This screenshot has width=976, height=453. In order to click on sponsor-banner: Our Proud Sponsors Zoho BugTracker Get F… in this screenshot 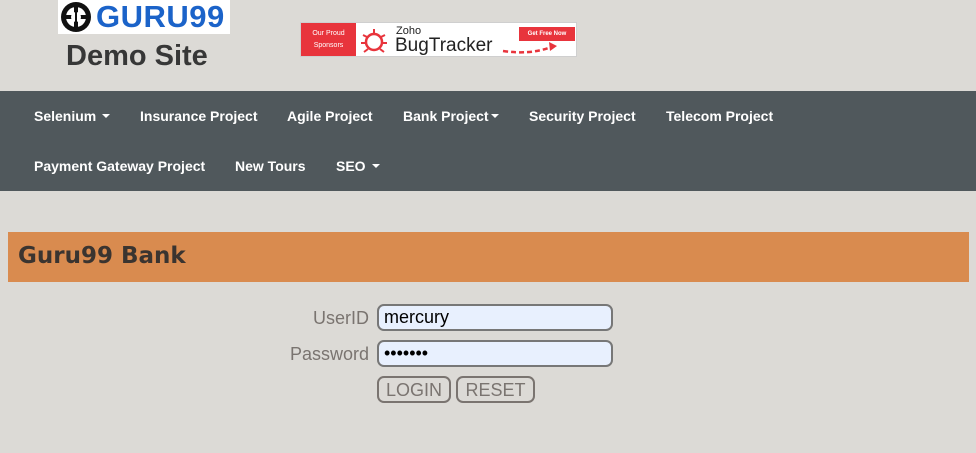, I will do `click(438, 39)`.